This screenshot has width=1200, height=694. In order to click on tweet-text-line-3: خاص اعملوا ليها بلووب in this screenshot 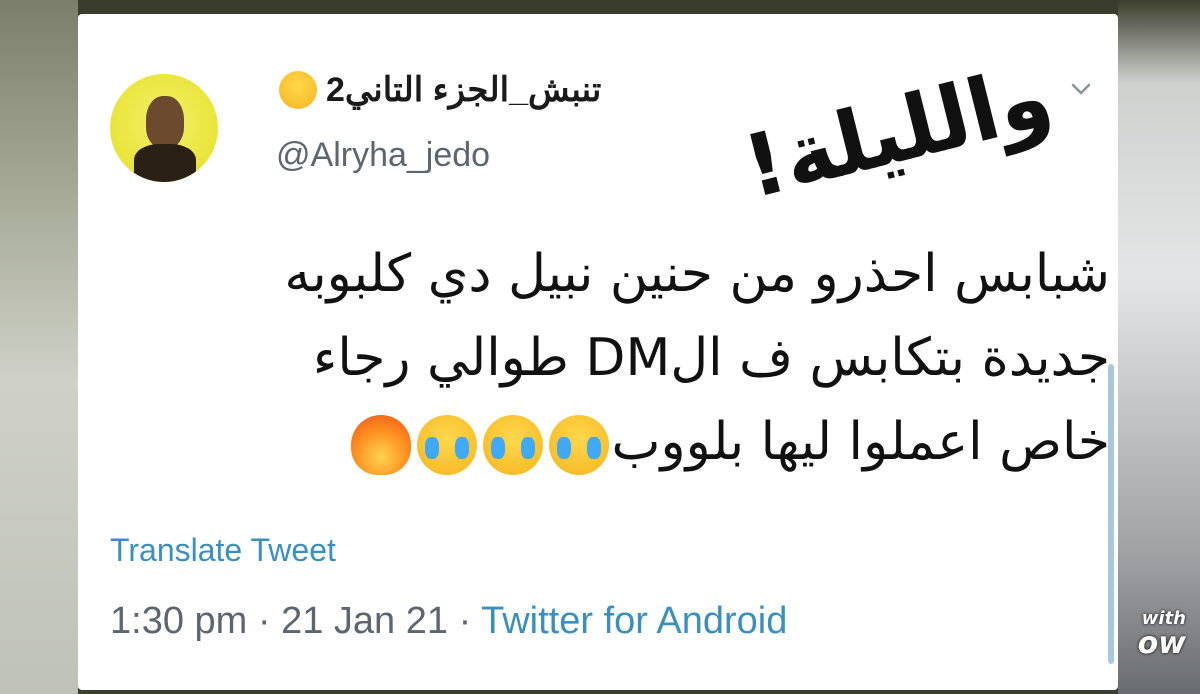, I will do `click(674, 442)`.